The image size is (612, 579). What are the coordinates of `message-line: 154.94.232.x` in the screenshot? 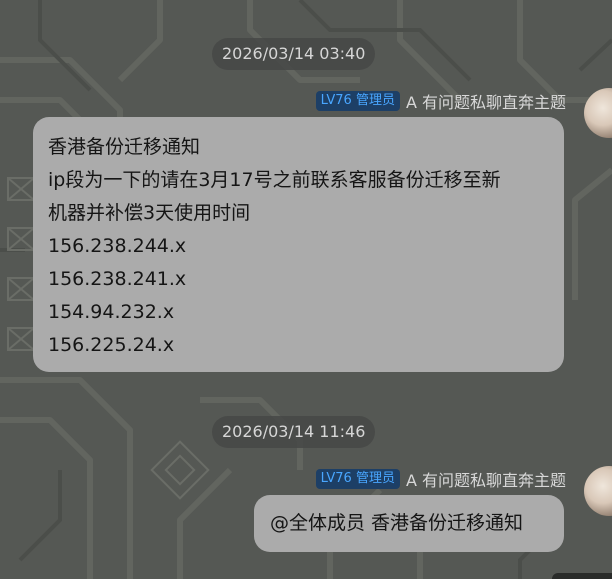 It's located at (111, 312).